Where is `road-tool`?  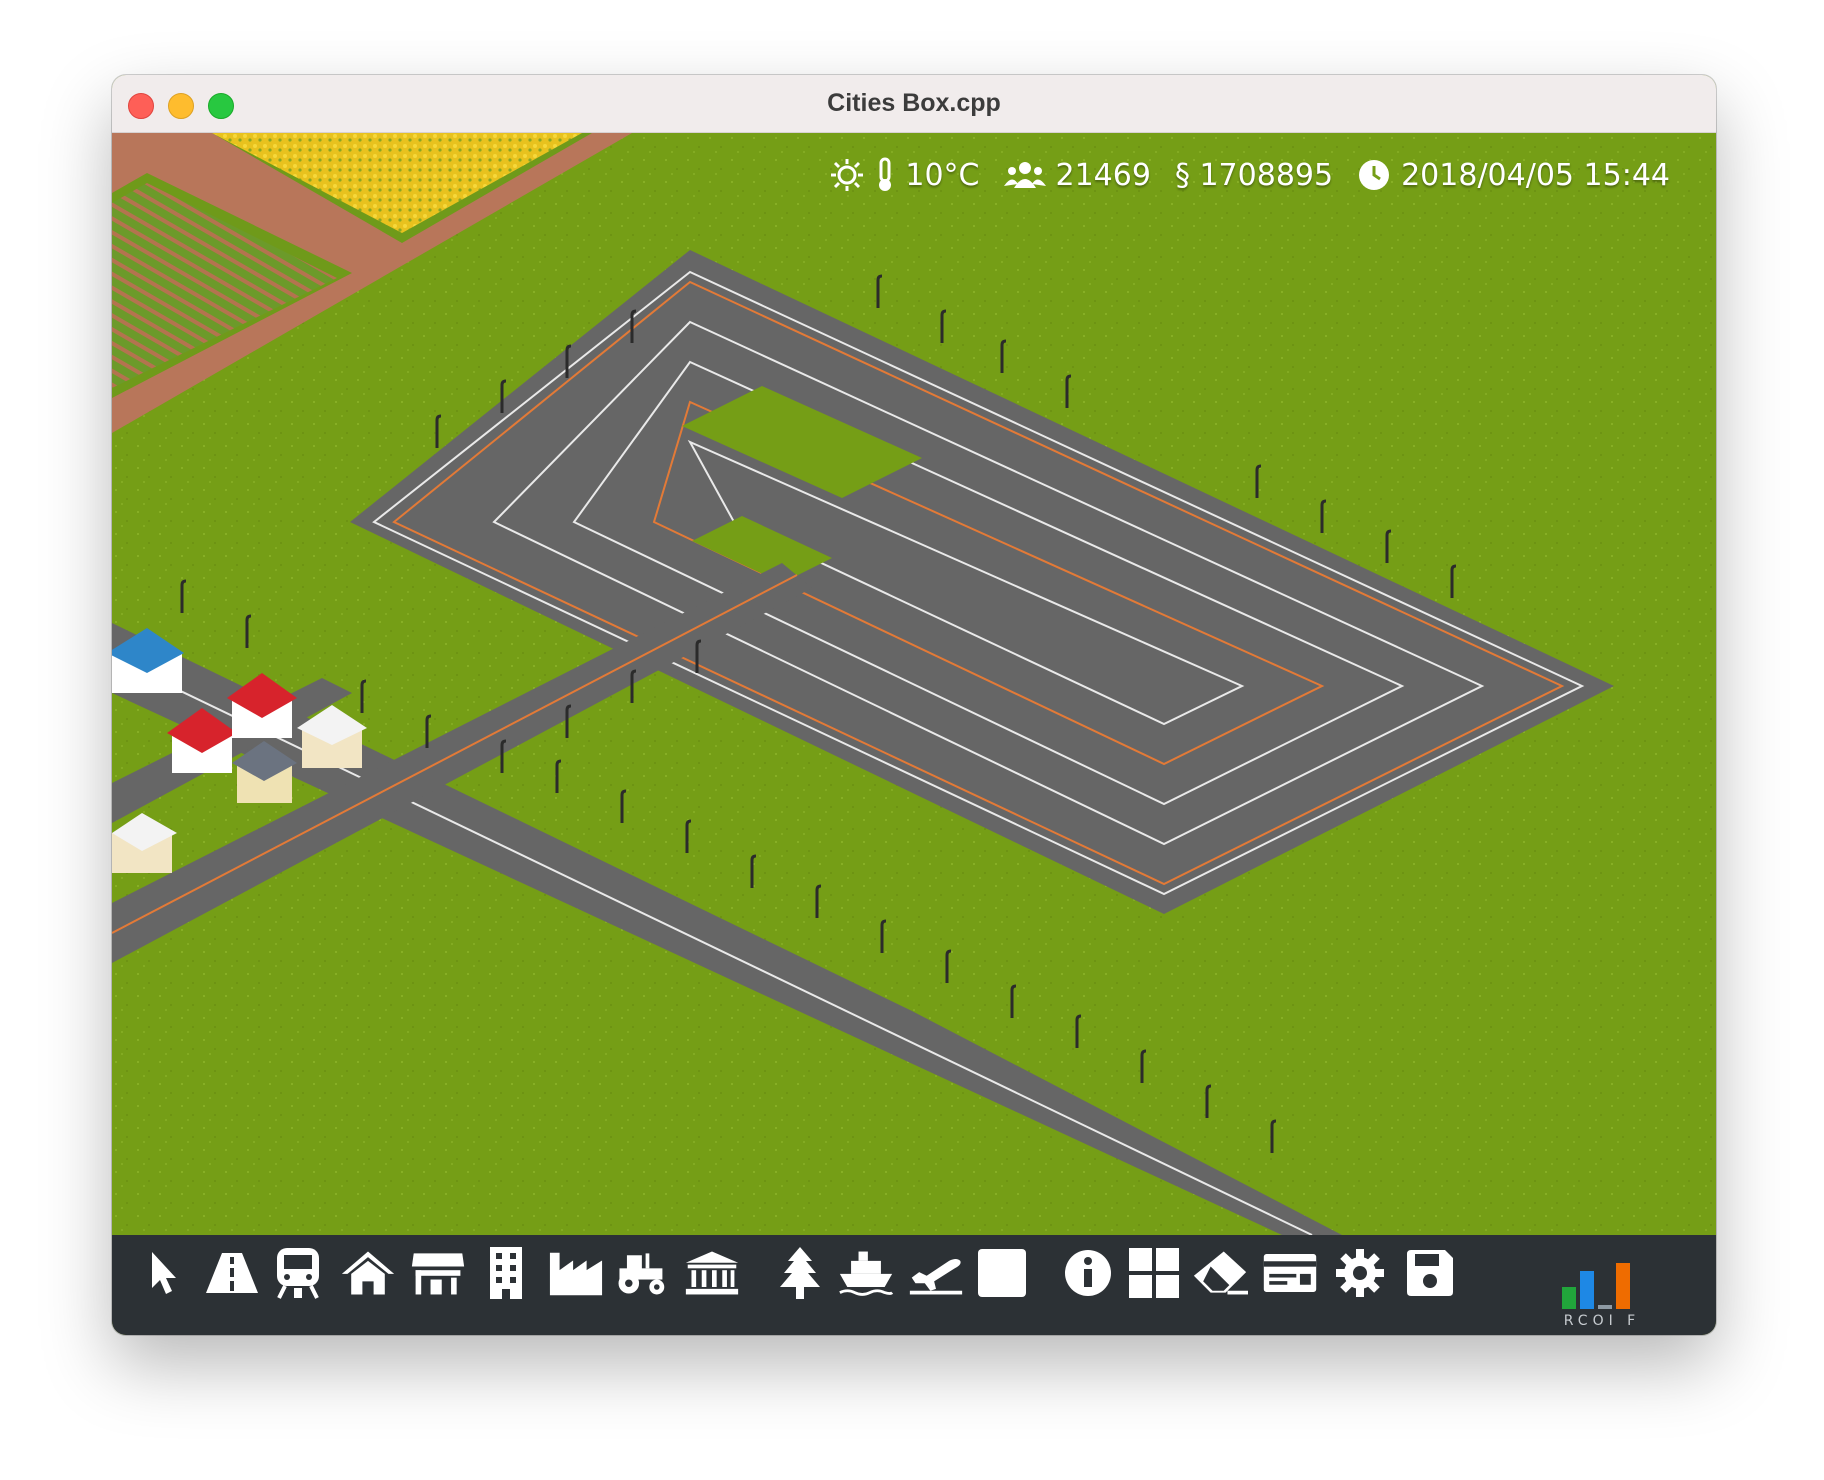
road-tool is located at coordinates (232, 1273).